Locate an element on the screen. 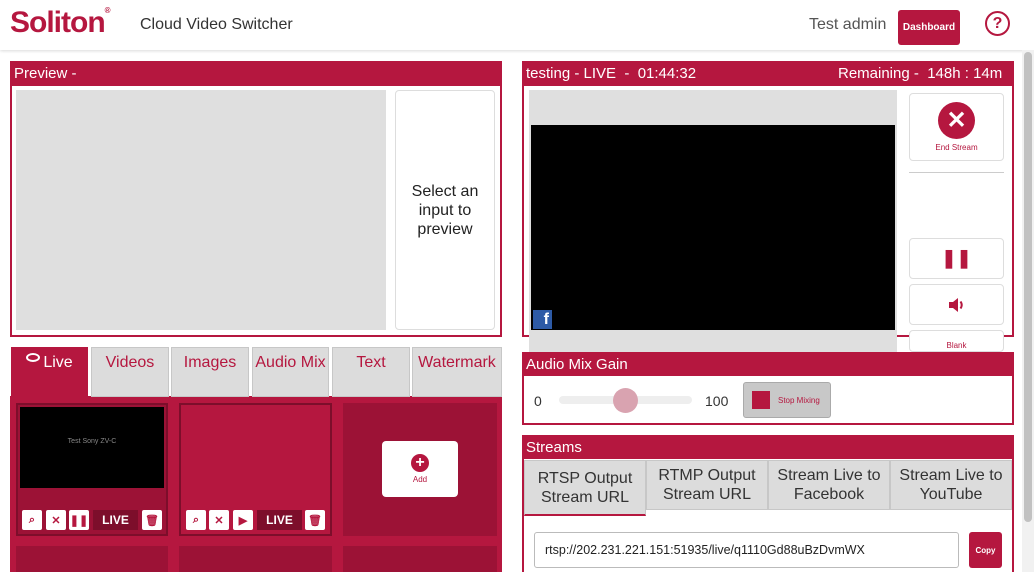  tab-stream-youtube: Stream Live to YouTube is located at coordinates (951, 485).